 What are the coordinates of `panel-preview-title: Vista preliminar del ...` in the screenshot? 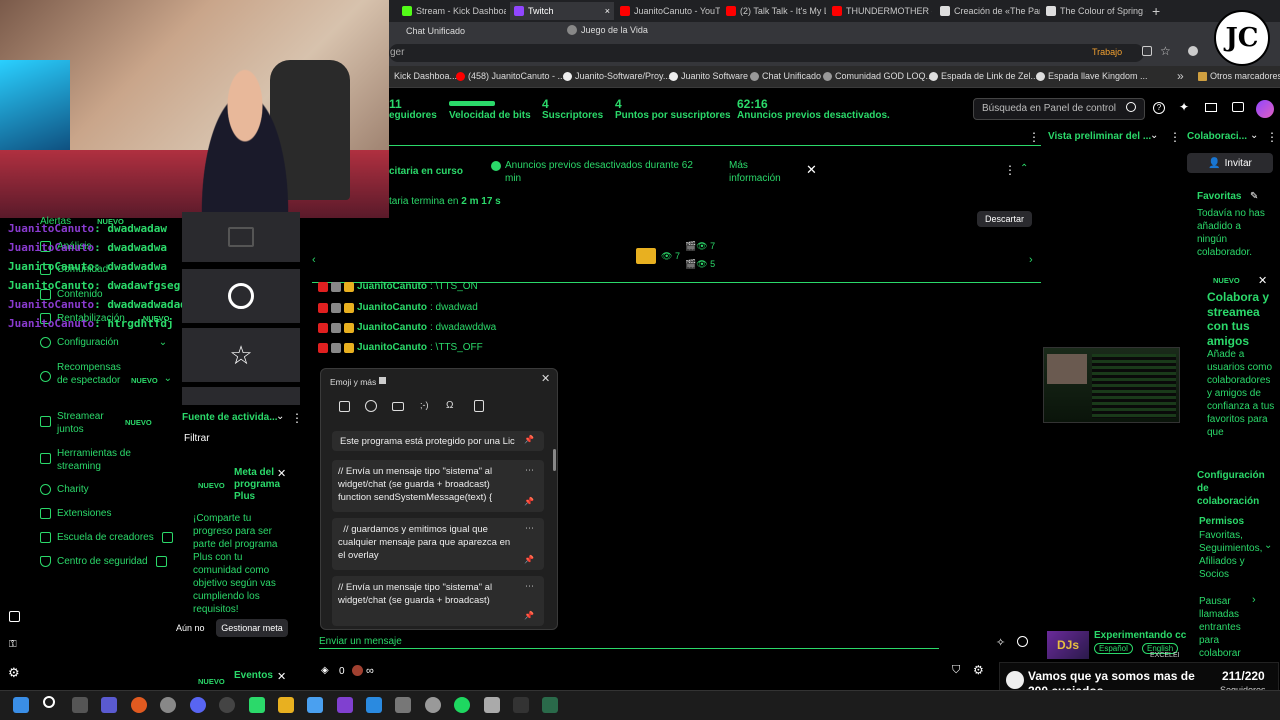 It's located at (1099, 136).